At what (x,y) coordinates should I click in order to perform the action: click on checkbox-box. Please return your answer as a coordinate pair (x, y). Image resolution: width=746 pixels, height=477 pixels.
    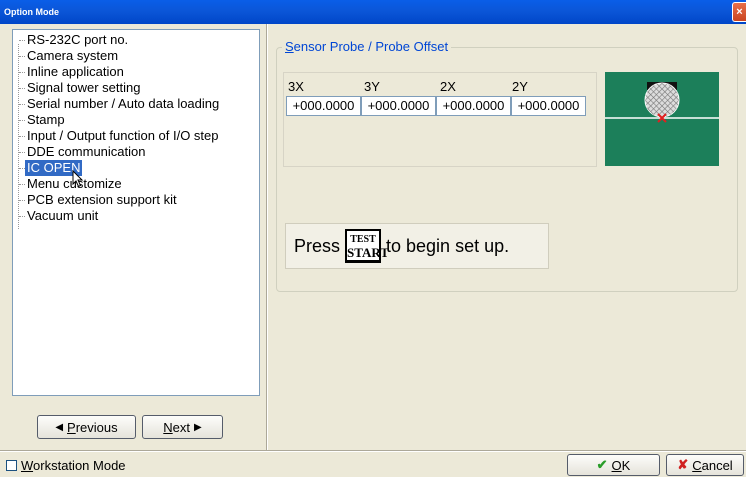
    Looking at the image, I should click on (11, 465).